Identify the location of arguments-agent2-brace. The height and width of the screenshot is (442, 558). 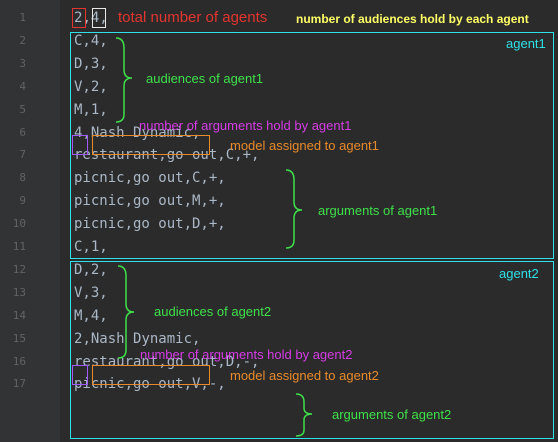
(304, 415).